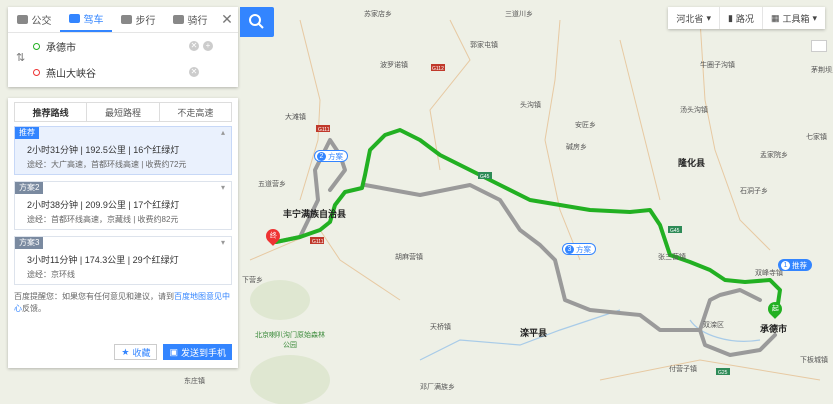 The width and height of the screenshot is (833, 404). I want to click on route-tag: 方案2, so click(29, 188).